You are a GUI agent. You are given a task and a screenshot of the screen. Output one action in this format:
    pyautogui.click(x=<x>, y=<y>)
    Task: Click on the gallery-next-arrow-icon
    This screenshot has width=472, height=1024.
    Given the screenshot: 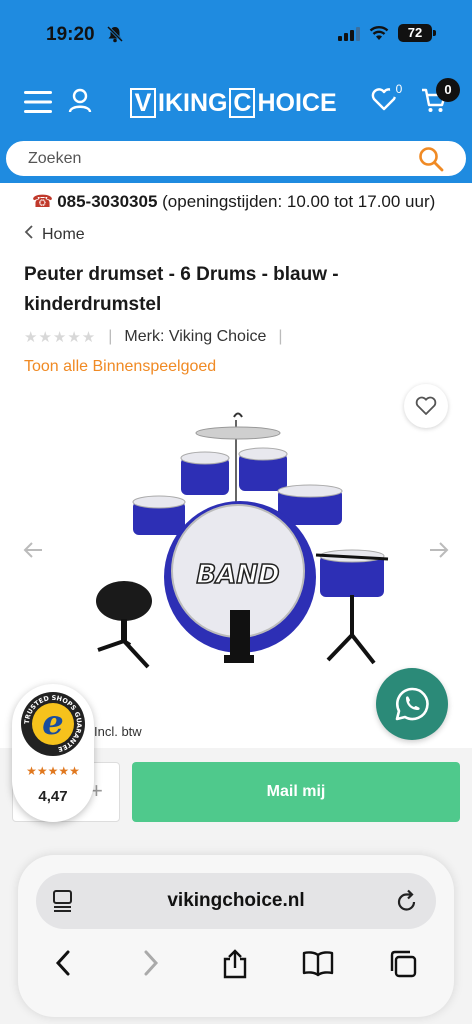 What is the action you would take?
    pyautogui.click(x=439, y=552)
    